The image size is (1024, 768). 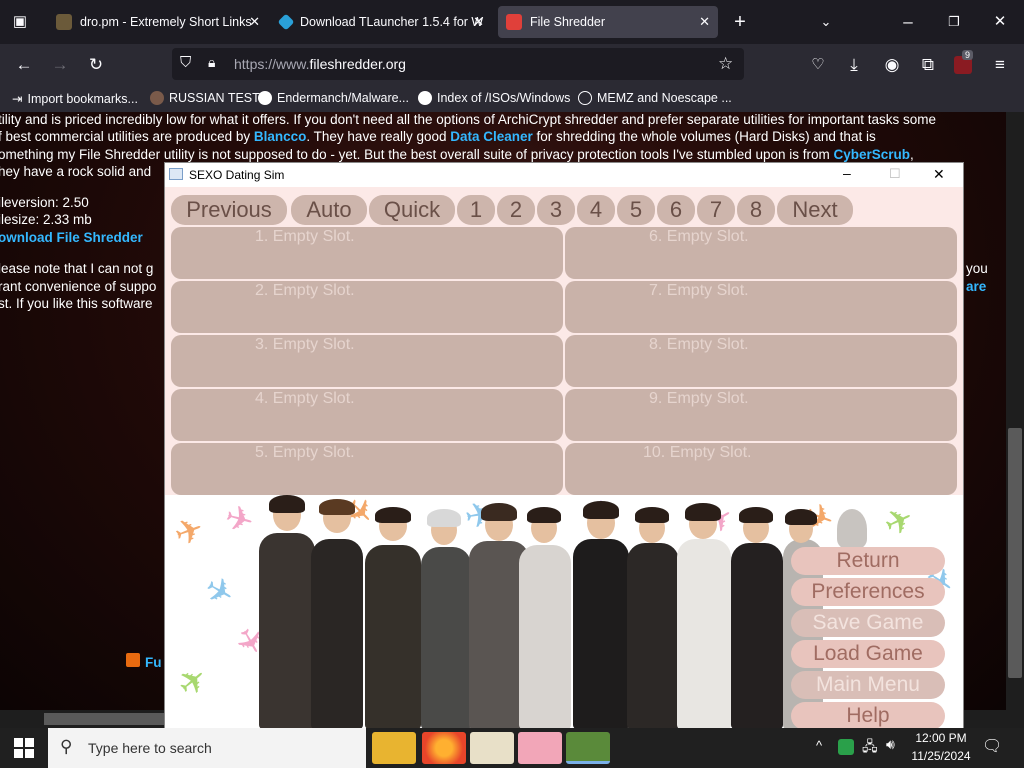 What do you see at coordinates (1000, 65) in the screenshot?
I see `menu-icon: ≡` at bounding box center [1000, 65].